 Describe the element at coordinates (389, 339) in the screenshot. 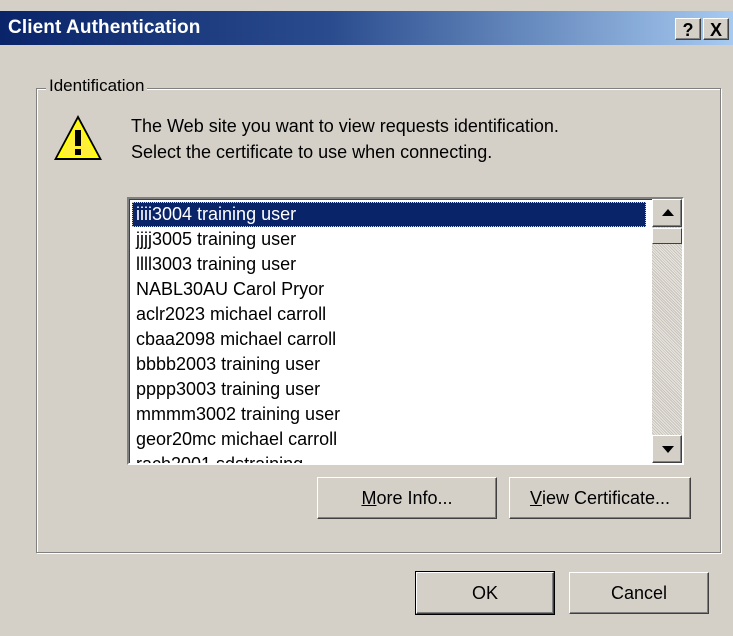

I see `certificate-list-item: cbaa2098 michael carroll` at that location.